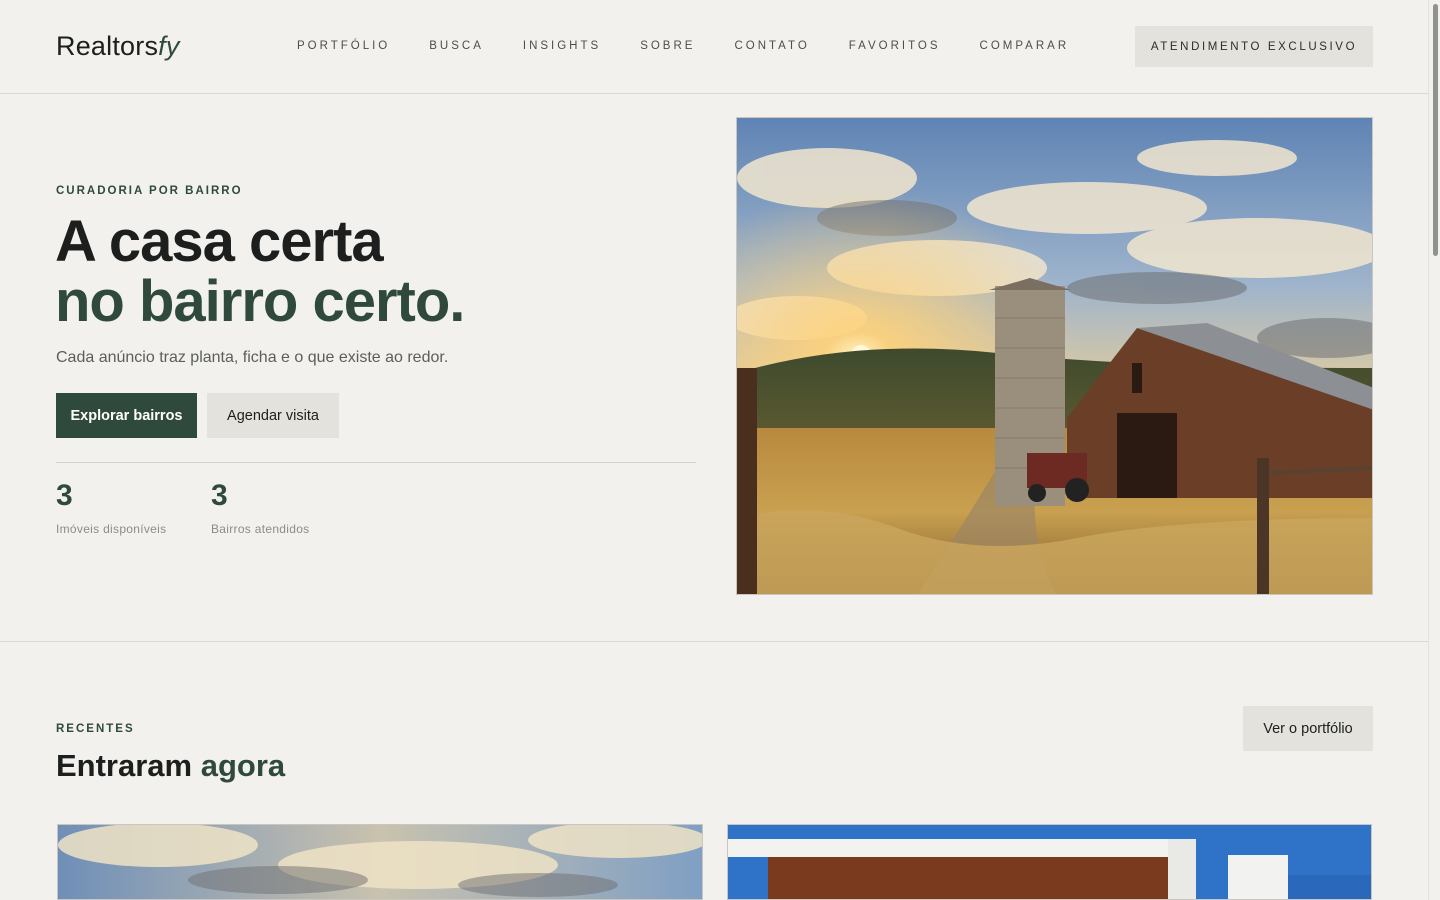 The height and width of the screenshot is (900, 1440). What do you see at coordinates (1308, 728) in the screenshot?
I see `view-portfolio-button: Ver o portfólio` at bounding box center [1308, 728].